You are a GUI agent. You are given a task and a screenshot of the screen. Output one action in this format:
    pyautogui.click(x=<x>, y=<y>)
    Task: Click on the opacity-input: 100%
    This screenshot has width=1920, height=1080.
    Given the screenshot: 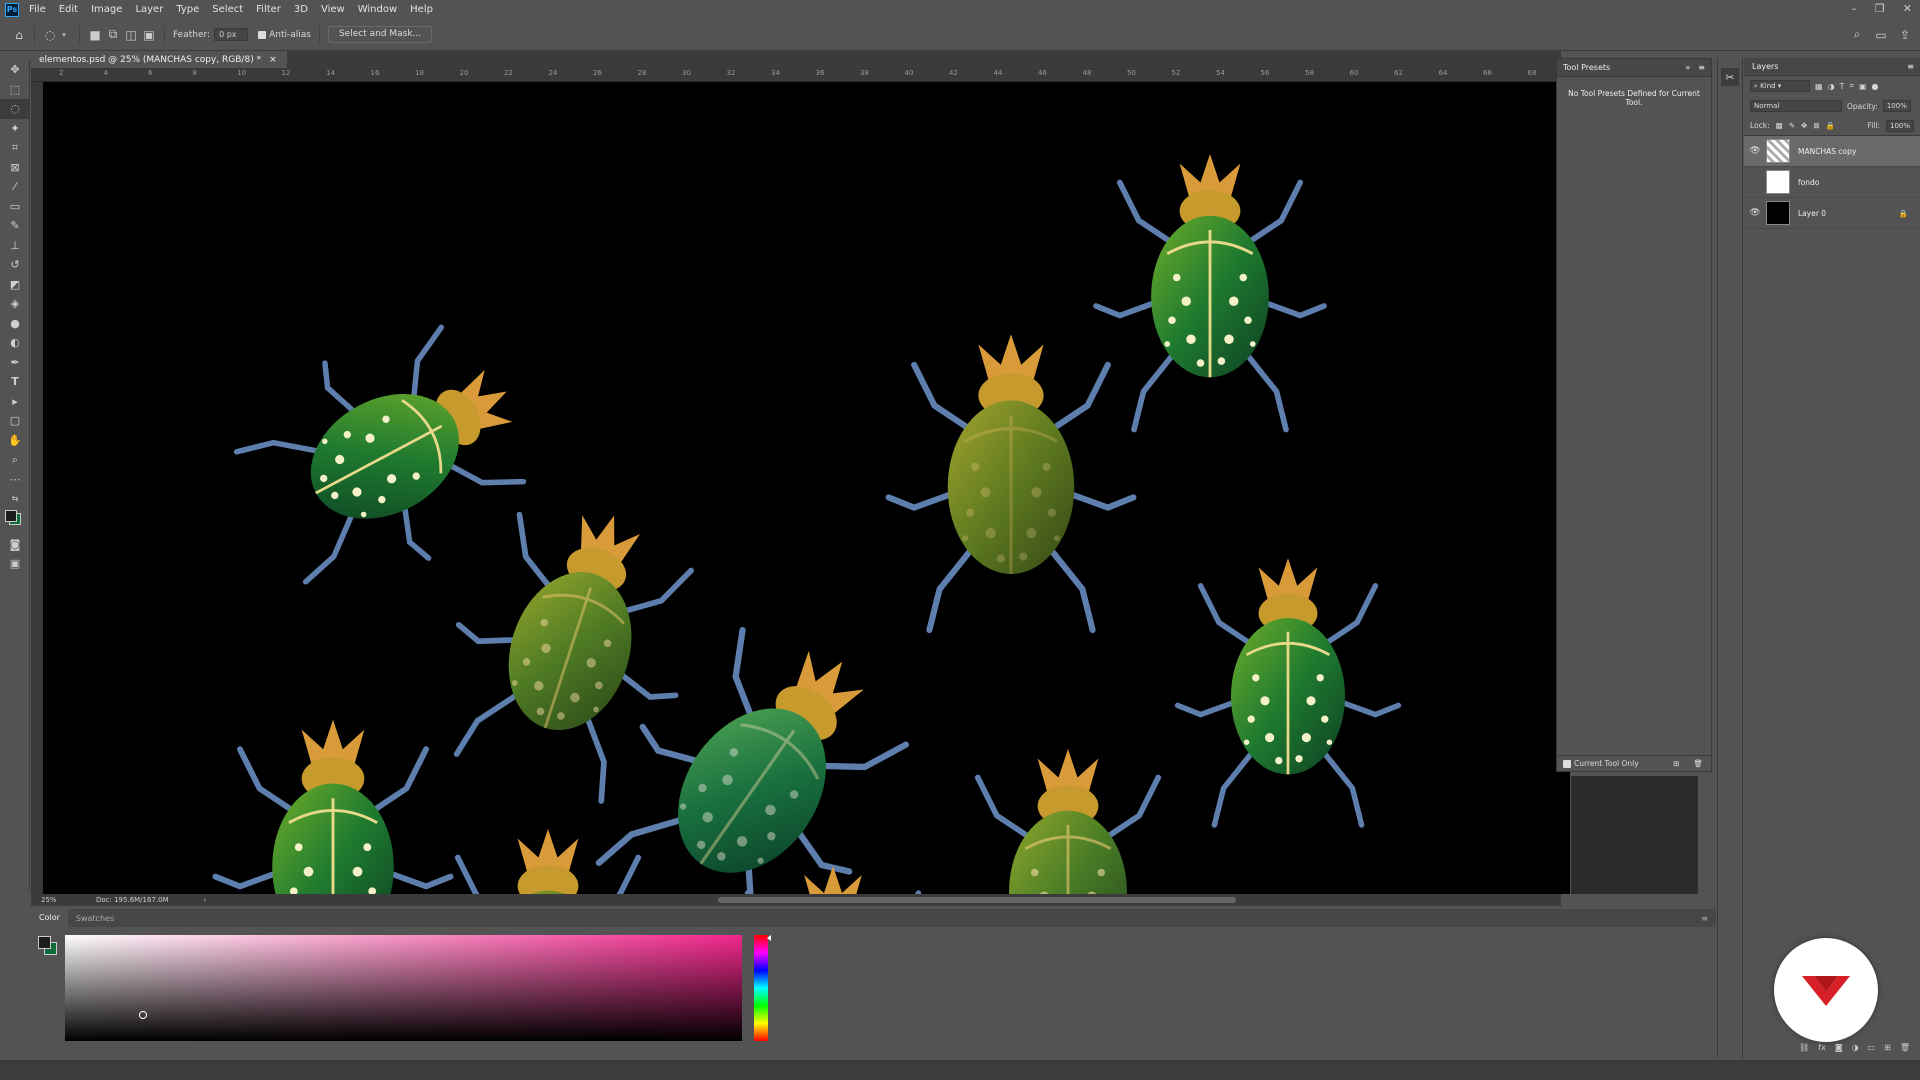 What is the action you would take?
    pyautogui.click(x=1896, y=106)
    